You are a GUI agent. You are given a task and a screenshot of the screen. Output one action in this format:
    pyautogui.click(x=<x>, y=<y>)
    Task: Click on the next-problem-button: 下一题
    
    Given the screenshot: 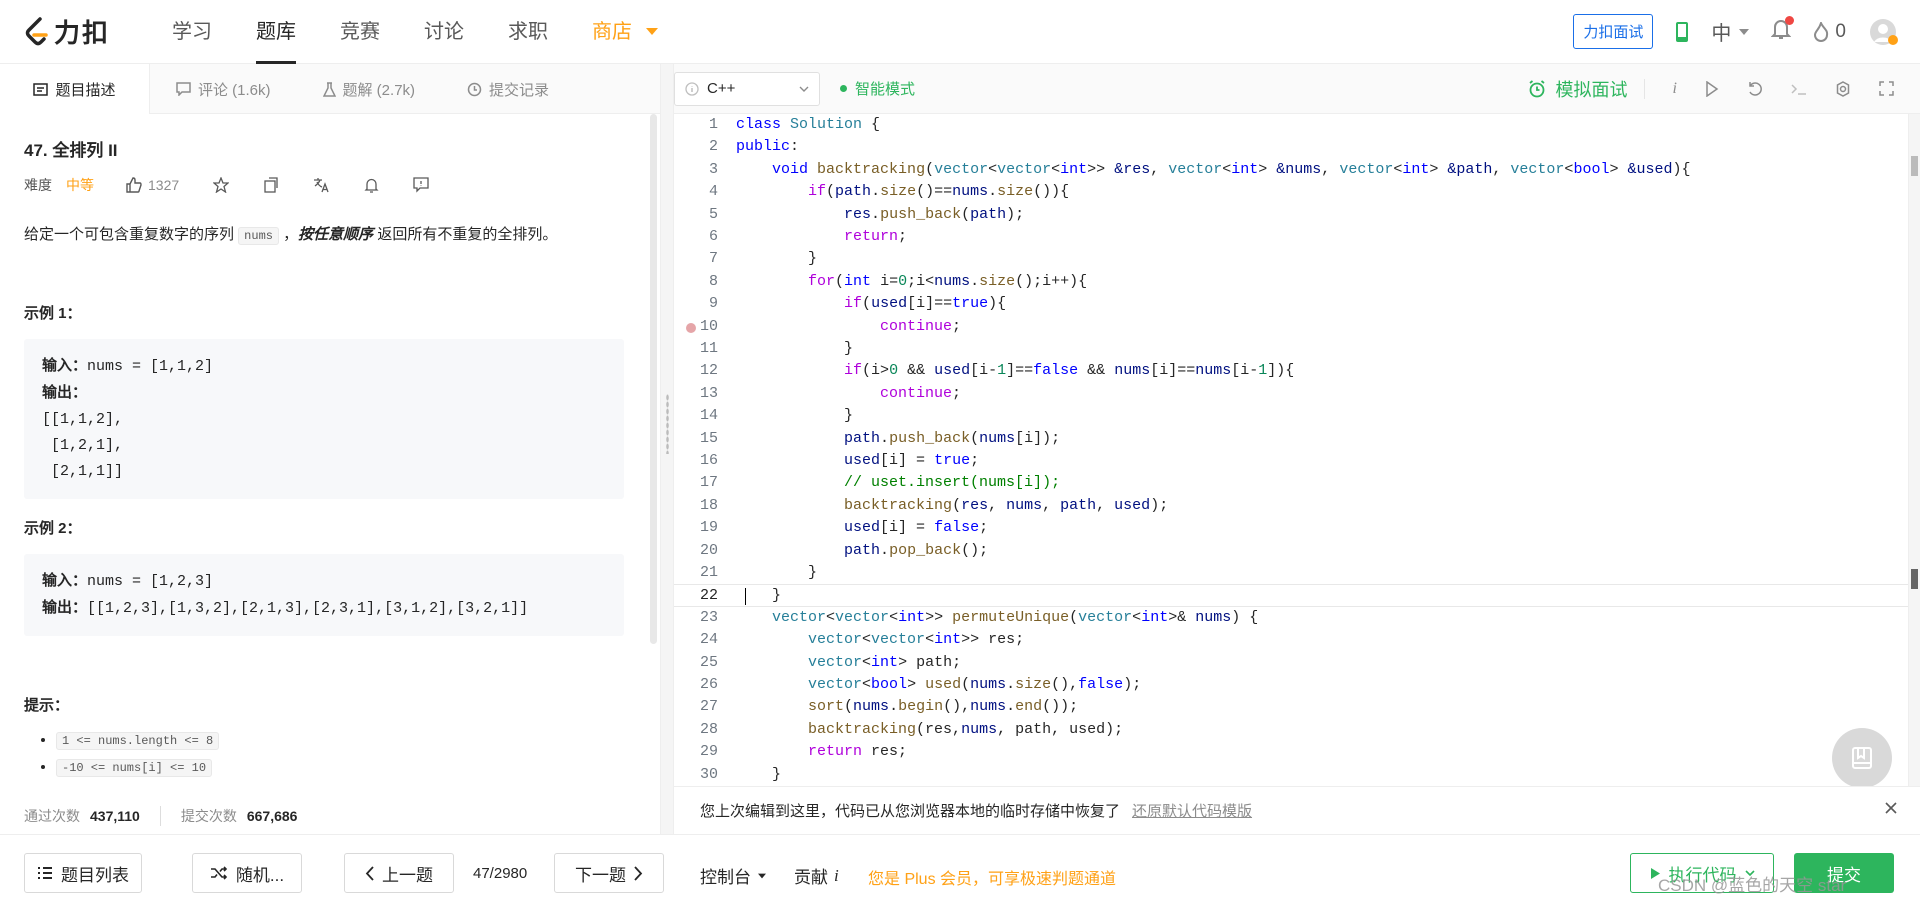 What is the action you would take?
    pyautogui.click(x=609, y=873)
    